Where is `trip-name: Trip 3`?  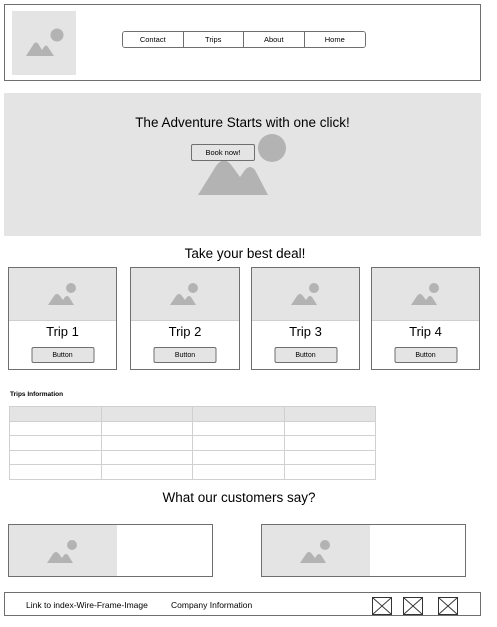 trip-name: Trip 3 is located at coordinates (305, 331).